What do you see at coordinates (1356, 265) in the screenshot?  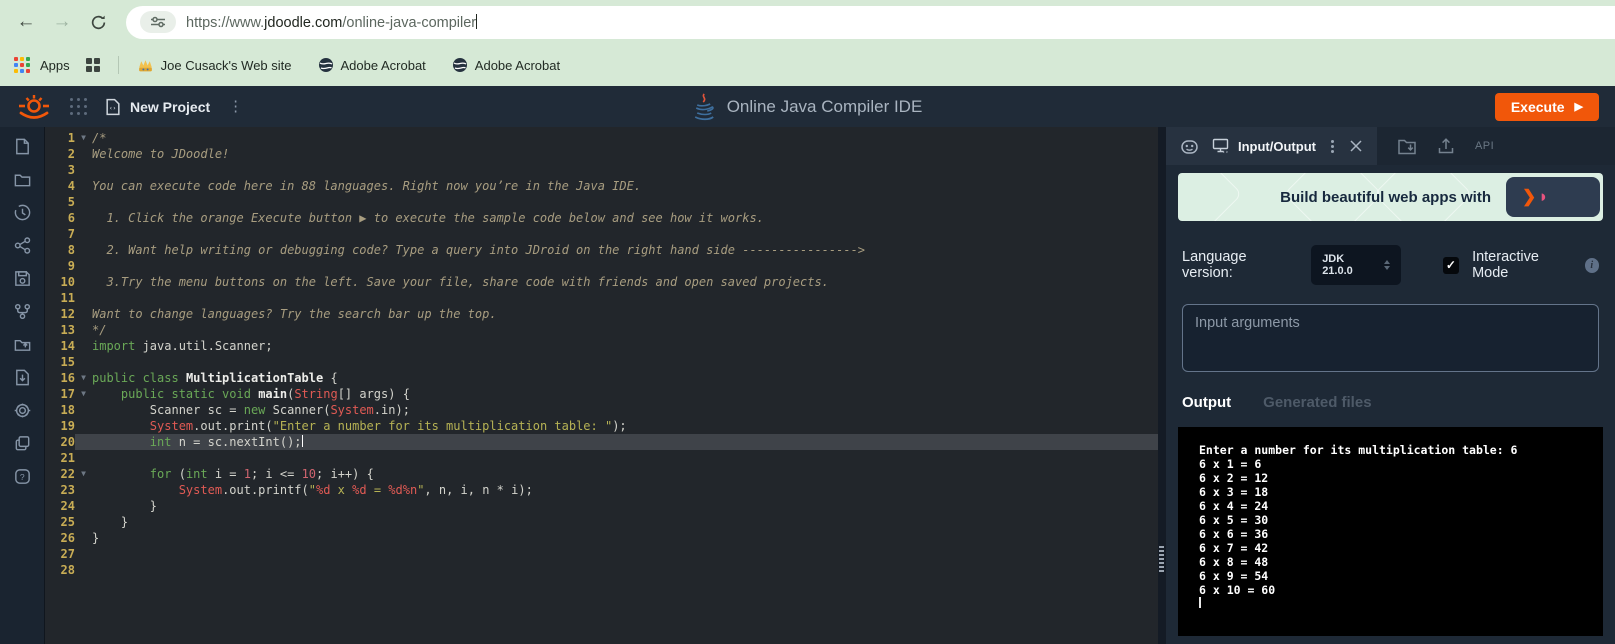 I see `jdk-version-select: JDK 21.0.0` at bounding box center [1356, 265].